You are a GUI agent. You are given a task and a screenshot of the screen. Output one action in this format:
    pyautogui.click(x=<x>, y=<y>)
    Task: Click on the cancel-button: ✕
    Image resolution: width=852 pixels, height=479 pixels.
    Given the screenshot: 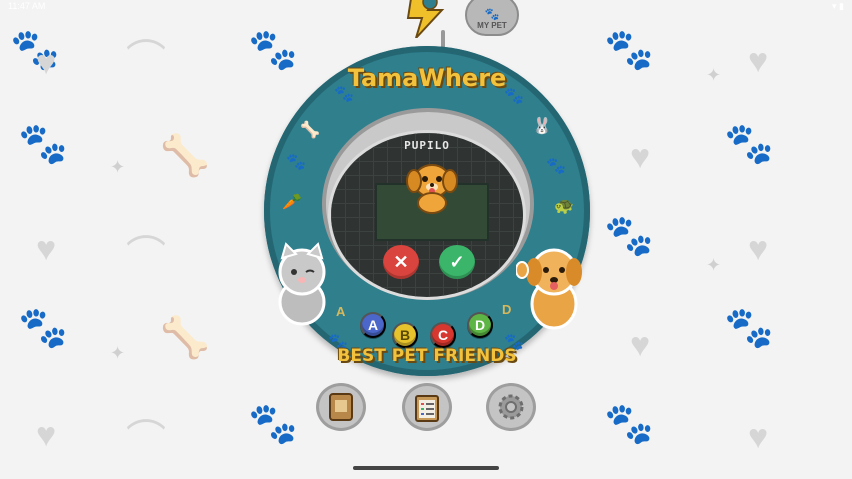 What is the action you would take?
    pyautogui.click(x=401, y=262)
    